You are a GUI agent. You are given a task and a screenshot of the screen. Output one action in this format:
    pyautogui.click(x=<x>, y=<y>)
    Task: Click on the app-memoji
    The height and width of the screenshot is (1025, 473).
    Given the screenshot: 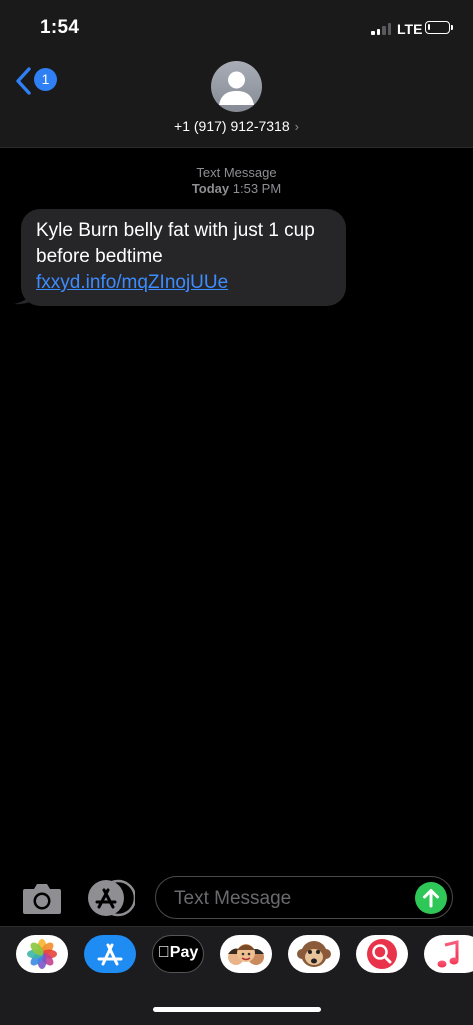 What is the action you would take?
    pyautogui.click(x=246, y=954)
    